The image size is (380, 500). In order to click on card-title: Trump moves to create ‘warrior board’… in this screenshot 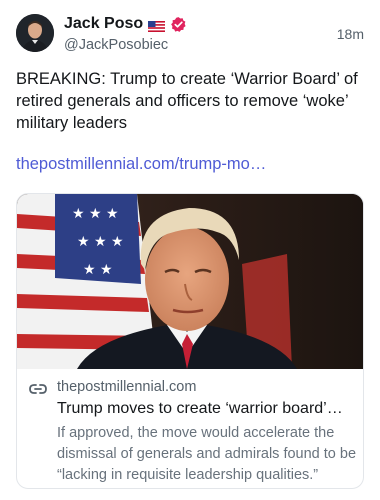, I will do `click(200, 408)`.